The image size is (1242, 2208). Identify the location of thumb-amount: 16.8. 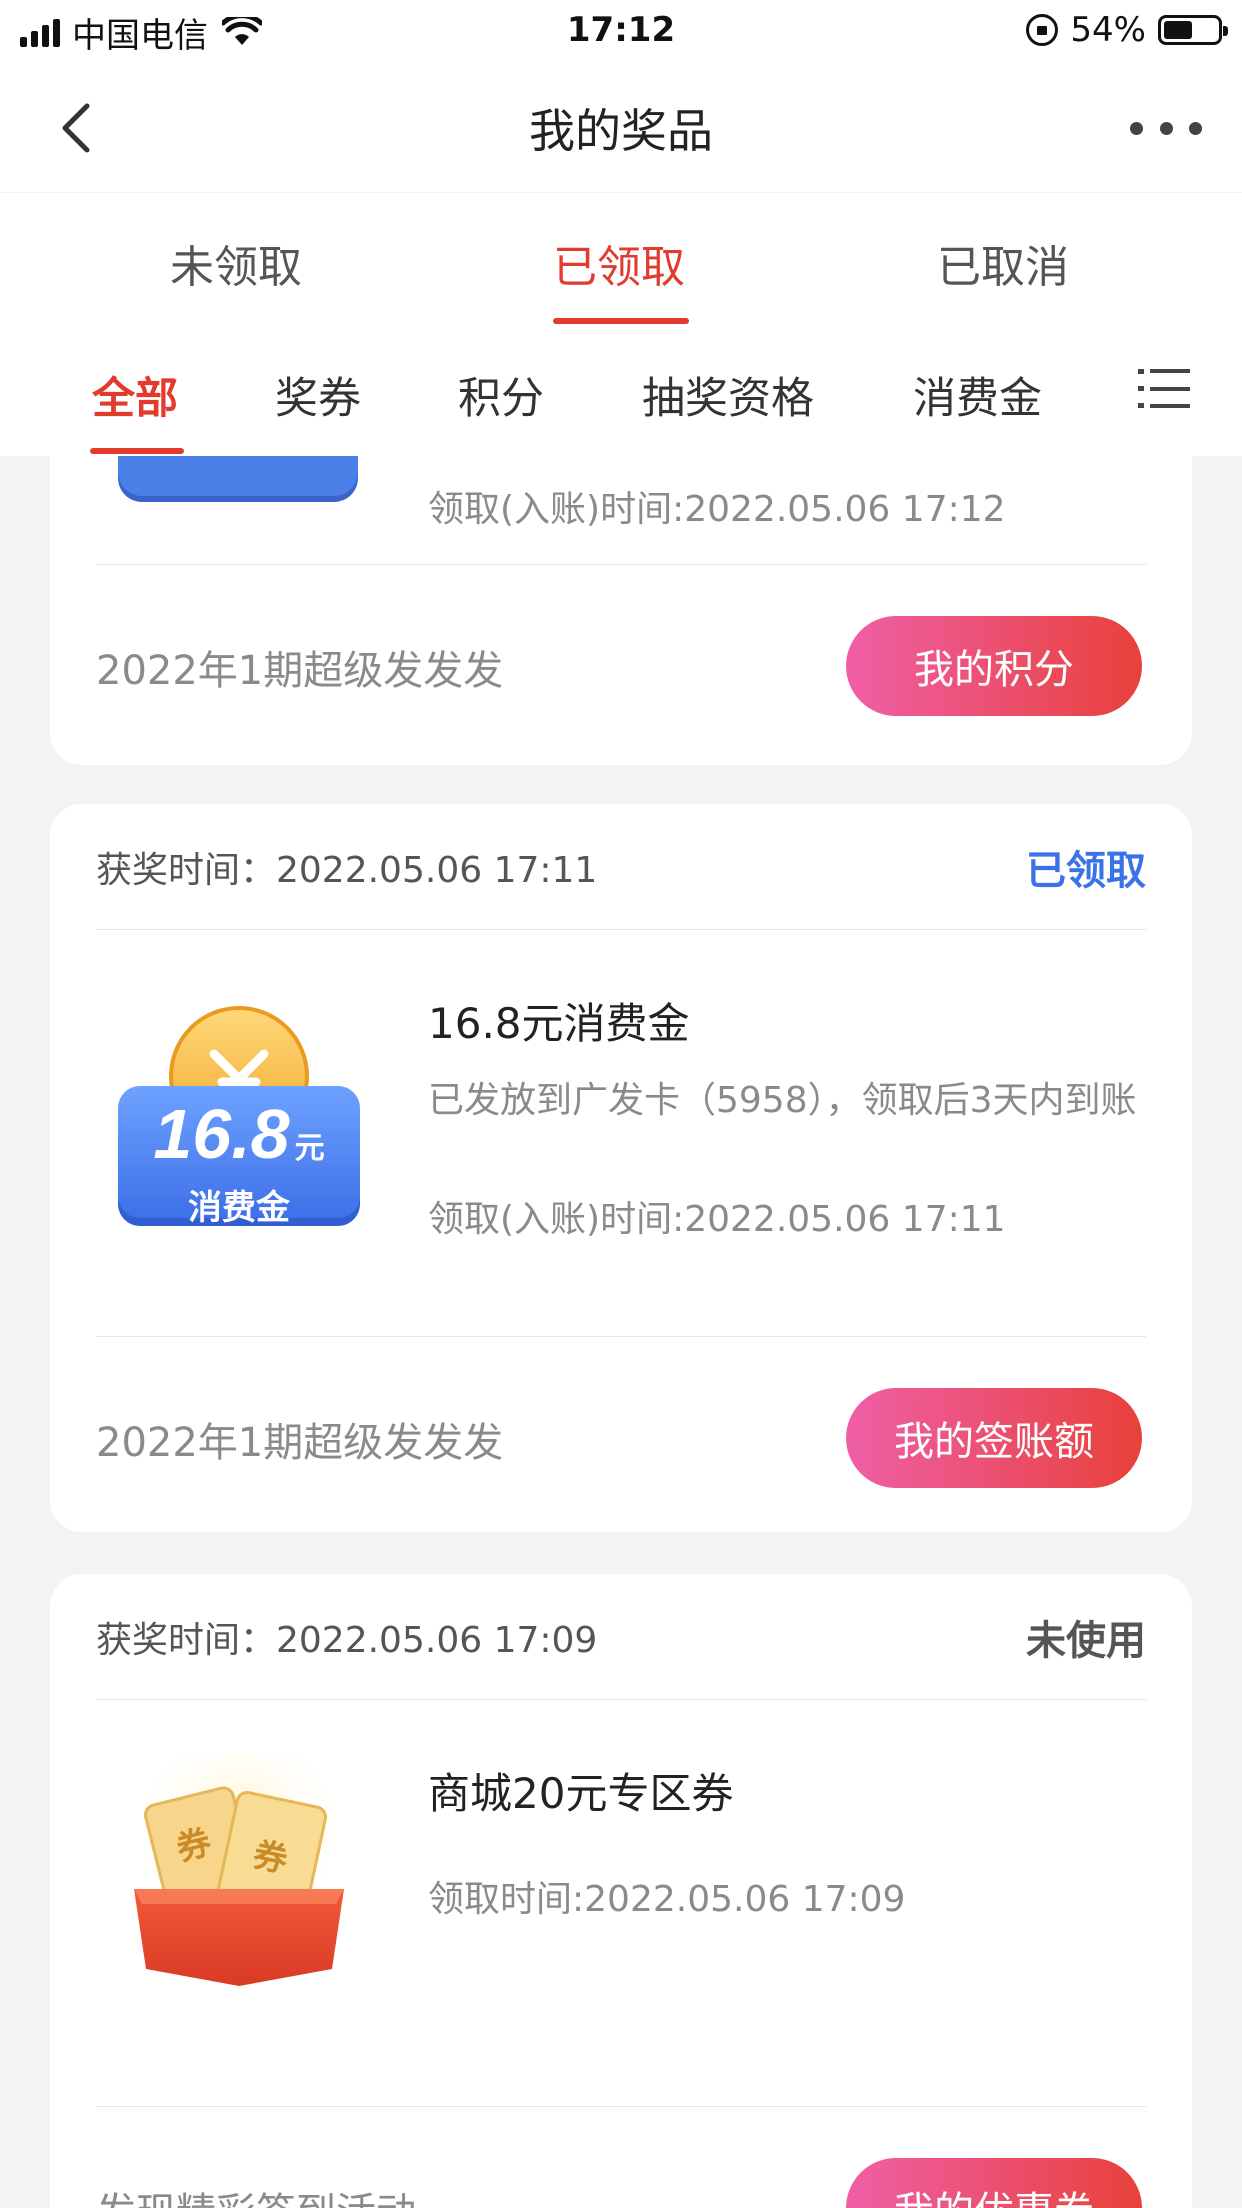
(221, 1134).